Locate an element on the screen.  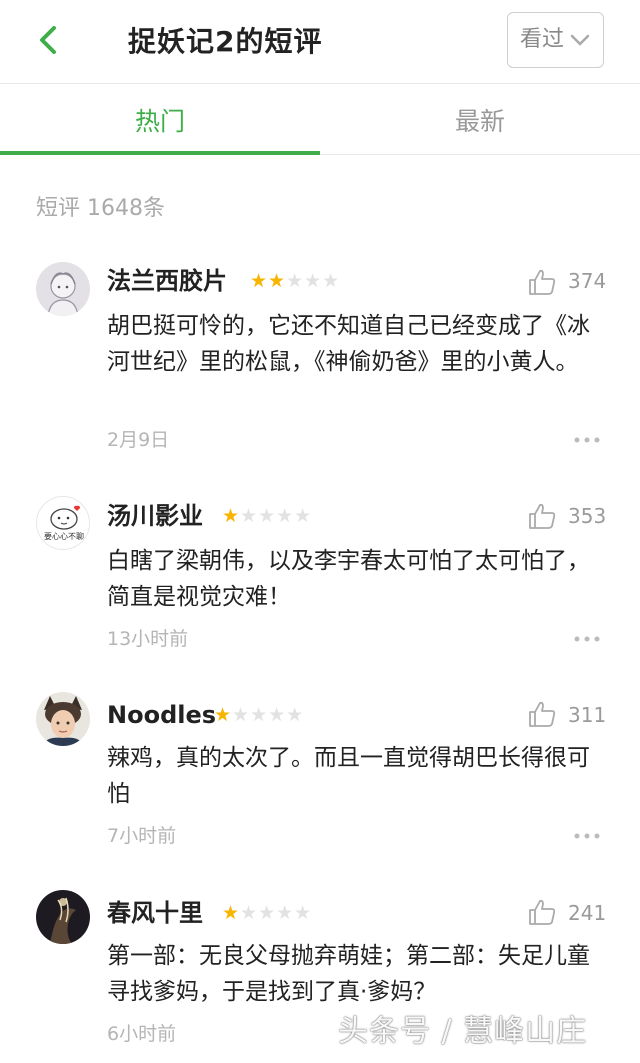
top-bar: 捉妖记2的短评 看过 is located at coordinates (320, 42).